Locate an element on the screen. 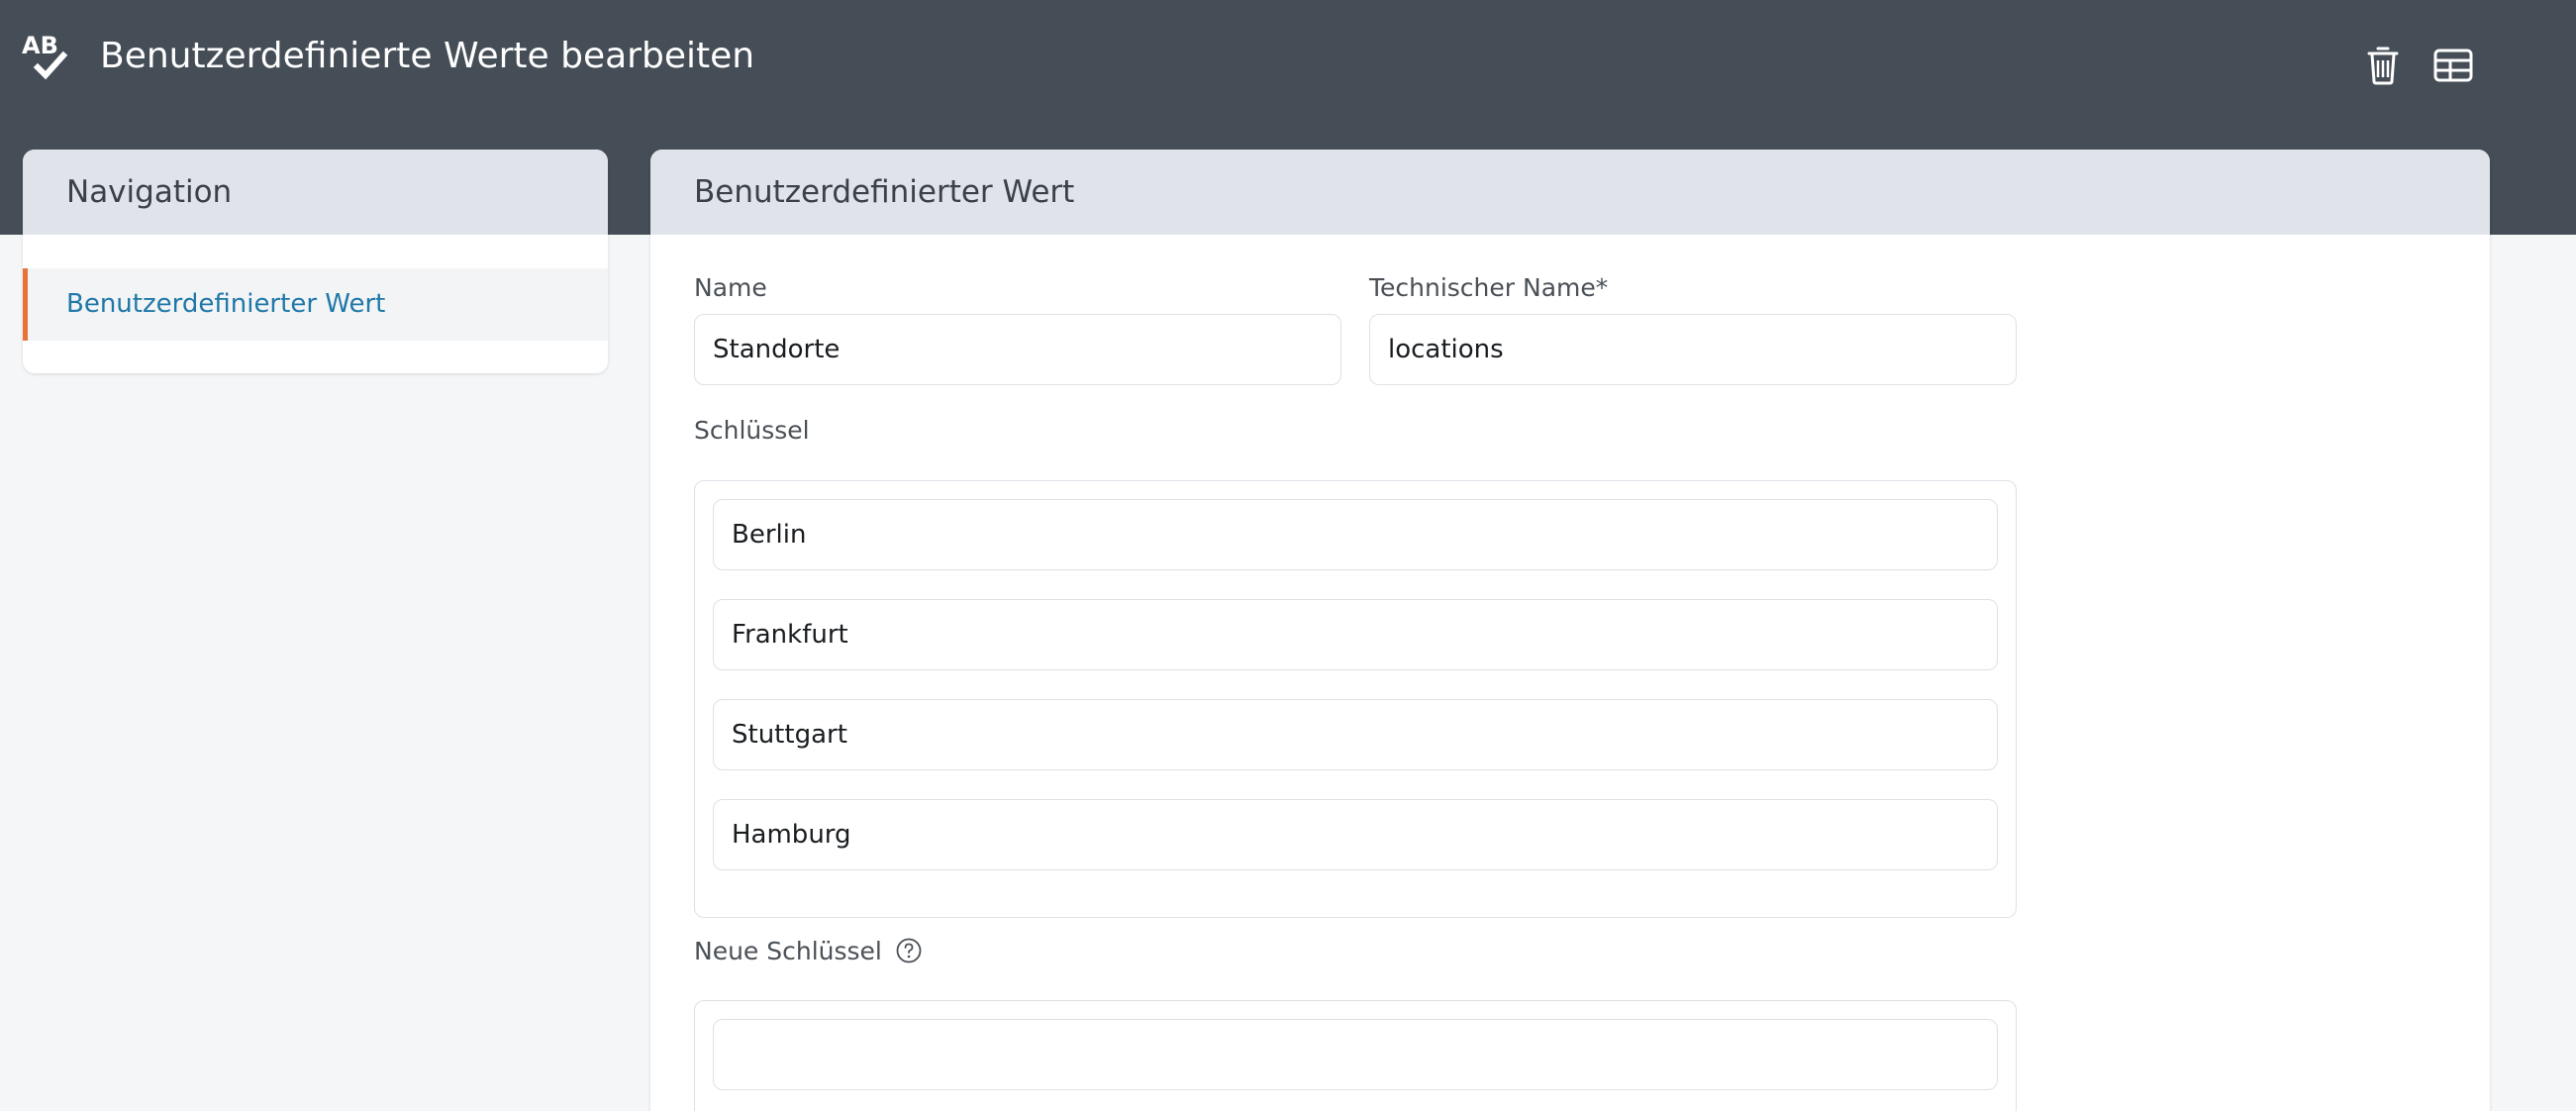 Image resolution: width=2576 pixels, height=1111 pixels. new-key-input is located at coordinates (1355, 1054).